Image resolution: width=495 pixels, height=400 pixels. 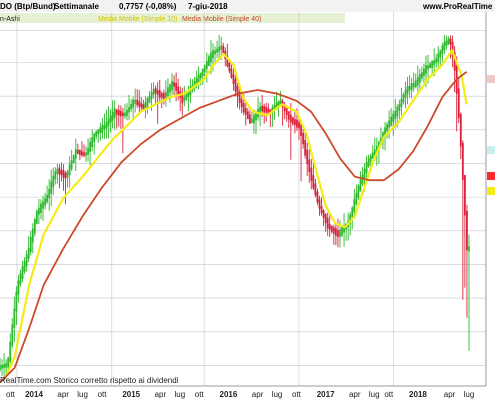 What do you see at coordinates (131, 394) in the screenshot?
I see `x-tick-label-4: 2015` at bounding box center [131, 394].